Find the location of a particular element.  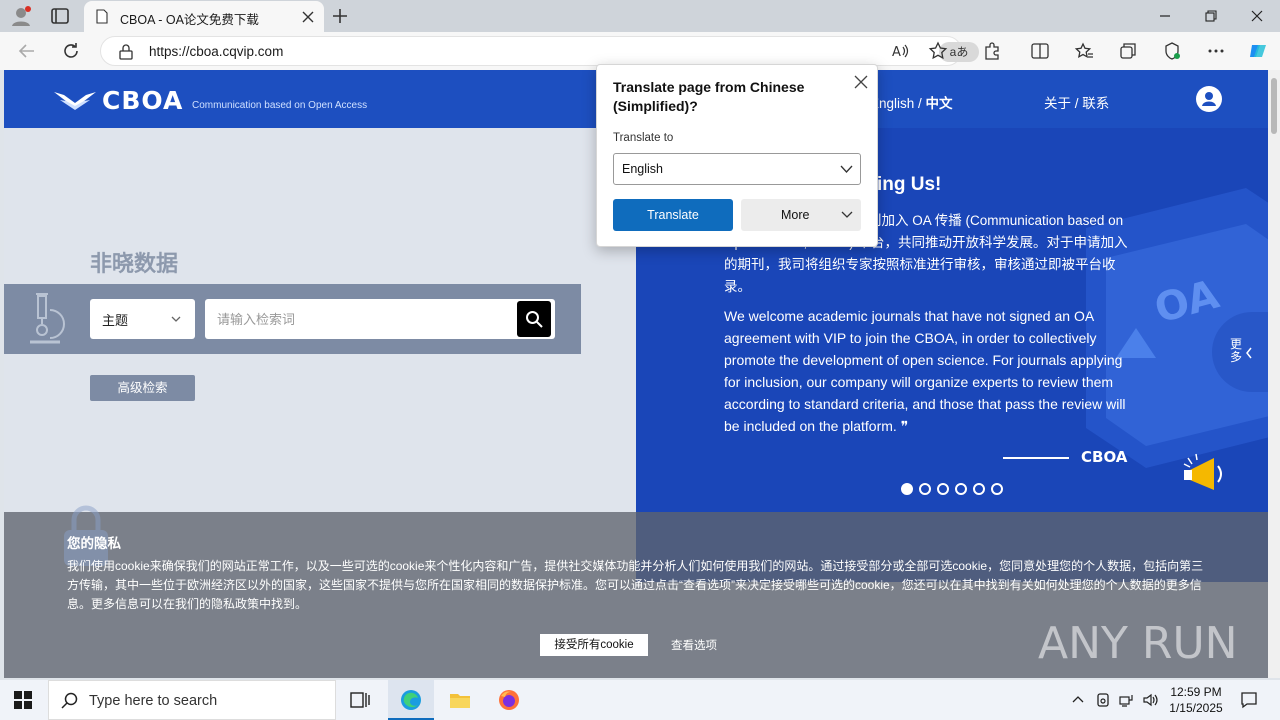

minimize-icon is located at coordinates (1165, 16).